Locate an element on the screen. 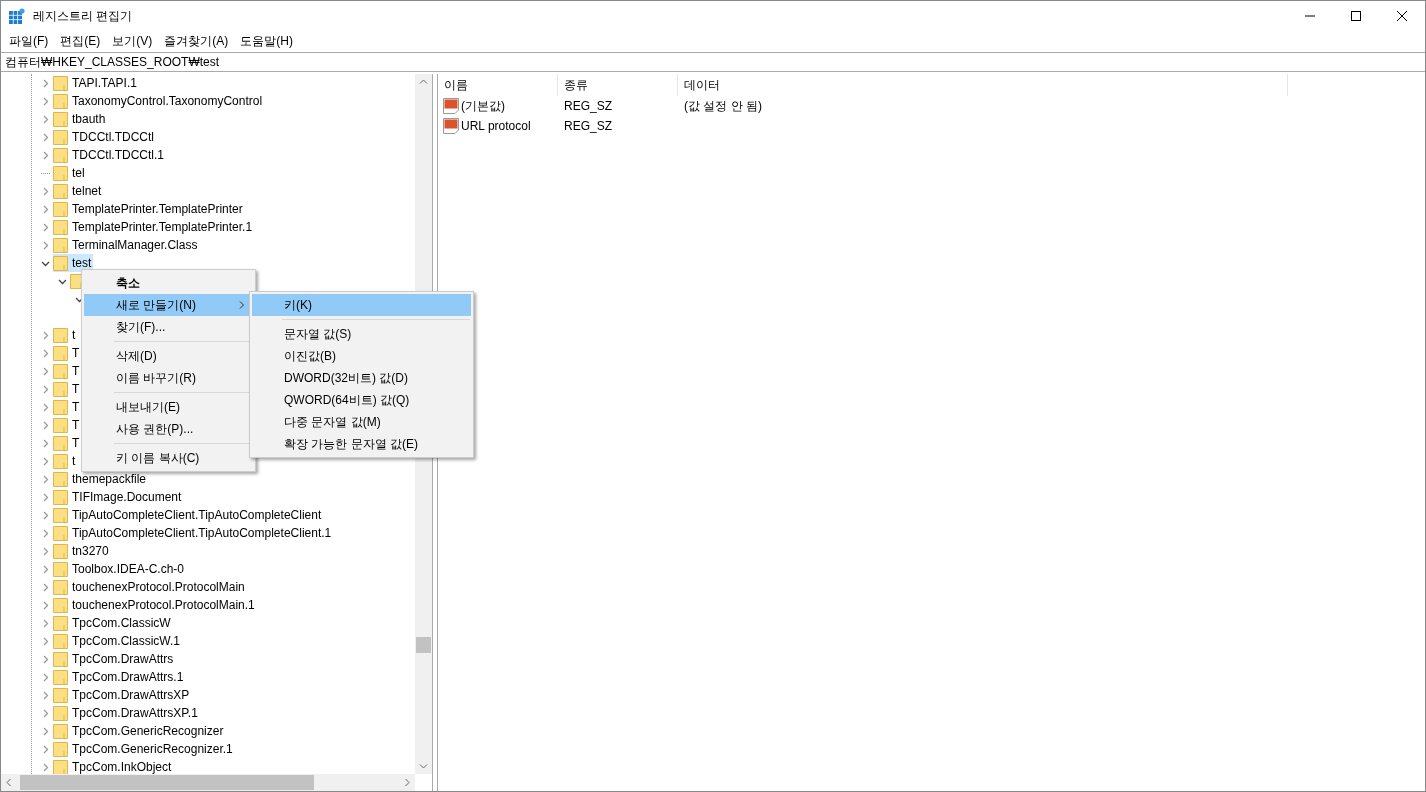  window-title: 레지스트리 편집기 is located at coordinates (83, 16).